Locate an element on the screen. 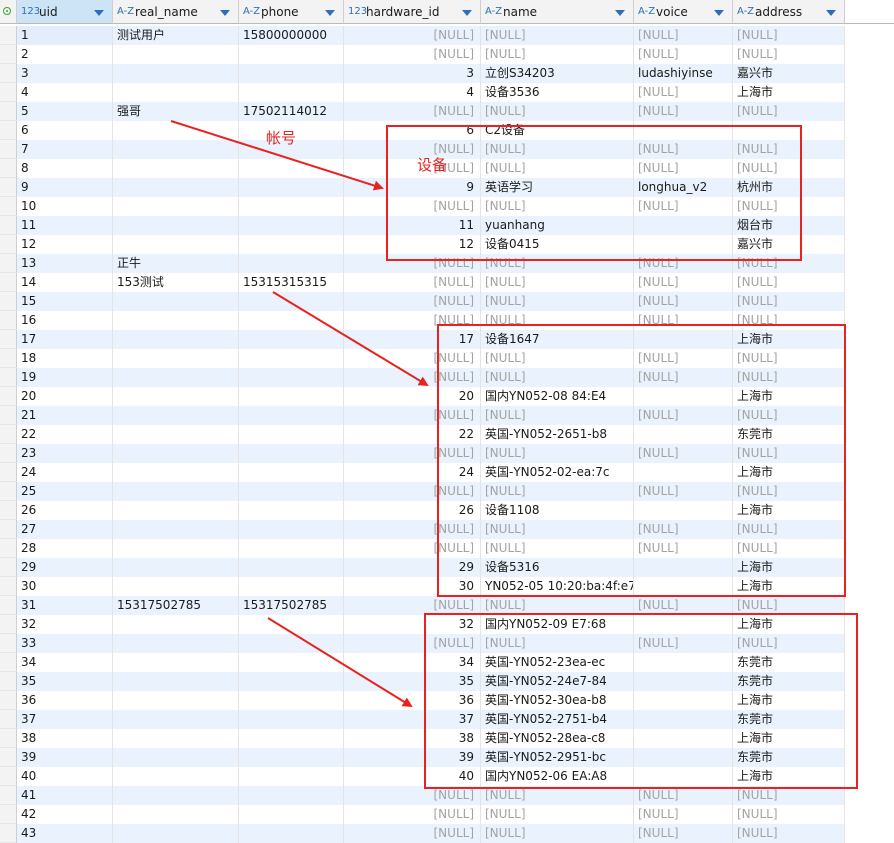 This screenshot has width=894, height=843. column-header-real-name: A-Z real_name is located at coordinates (176, 12).